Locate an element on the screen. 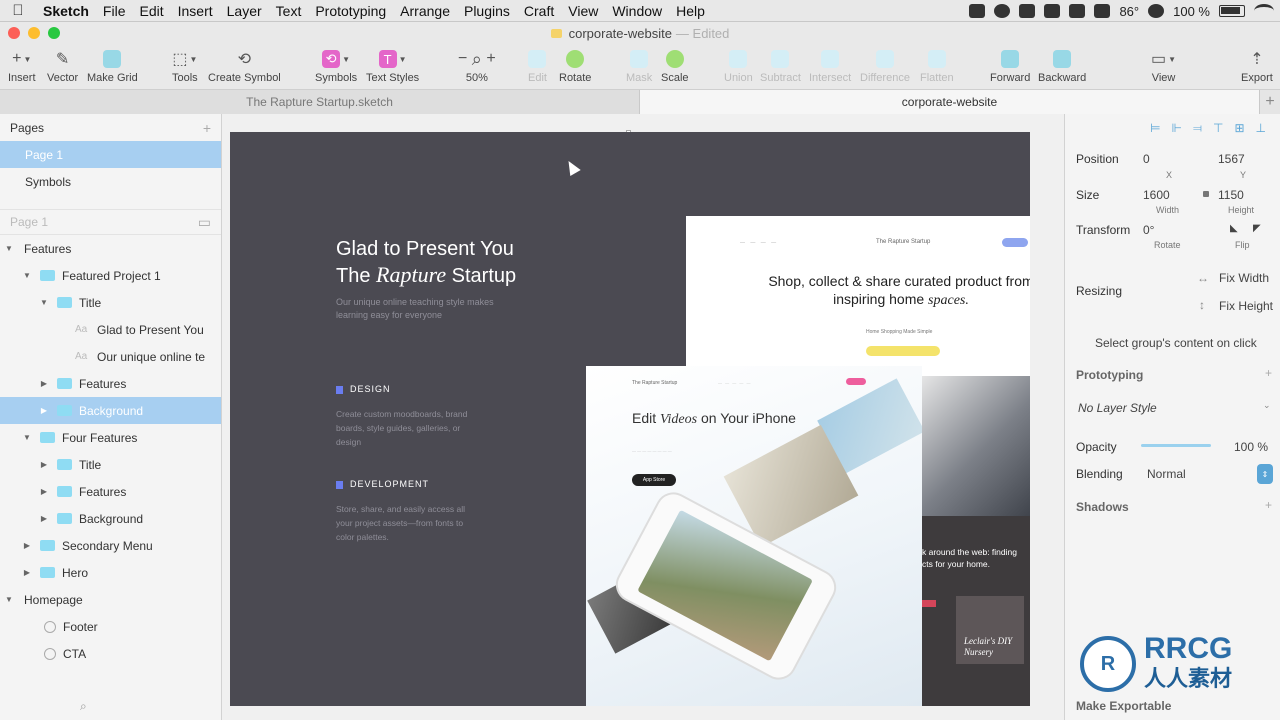  tools-button: ⬚ ▼ Tools is located at coordinates (185, 65).